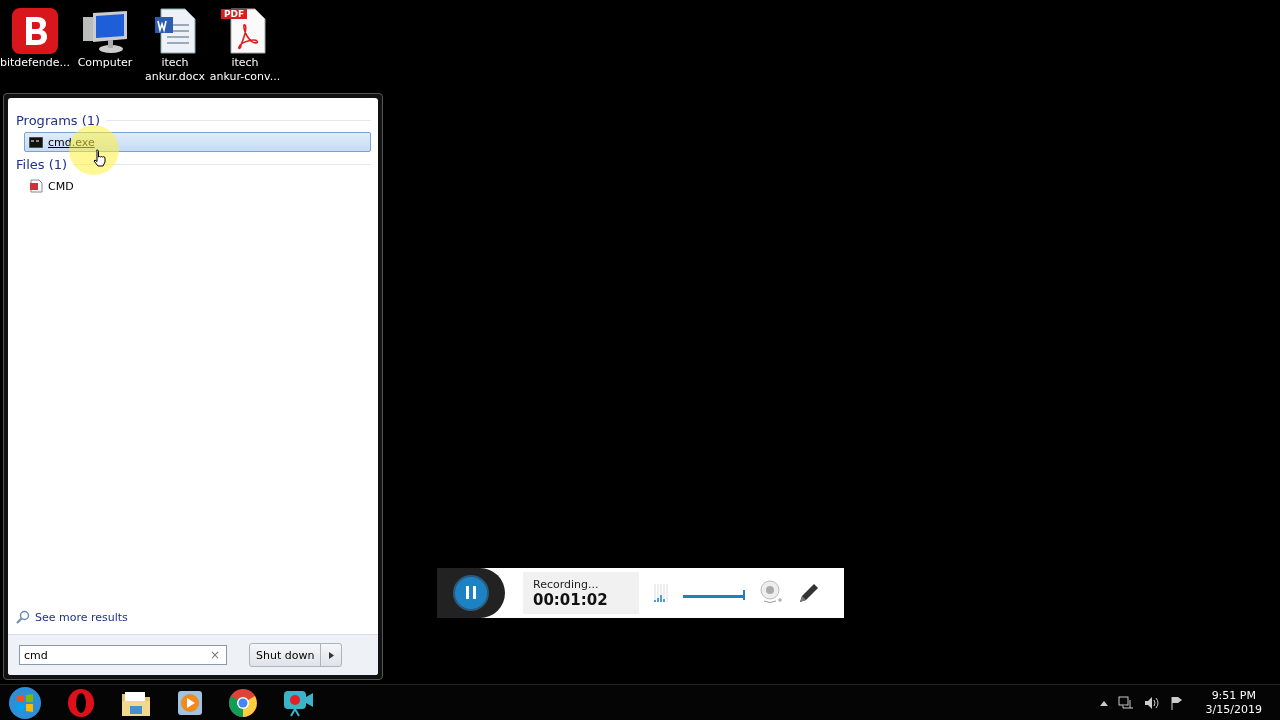  I want to click on hand-cursor-icon, so click(100, 158).